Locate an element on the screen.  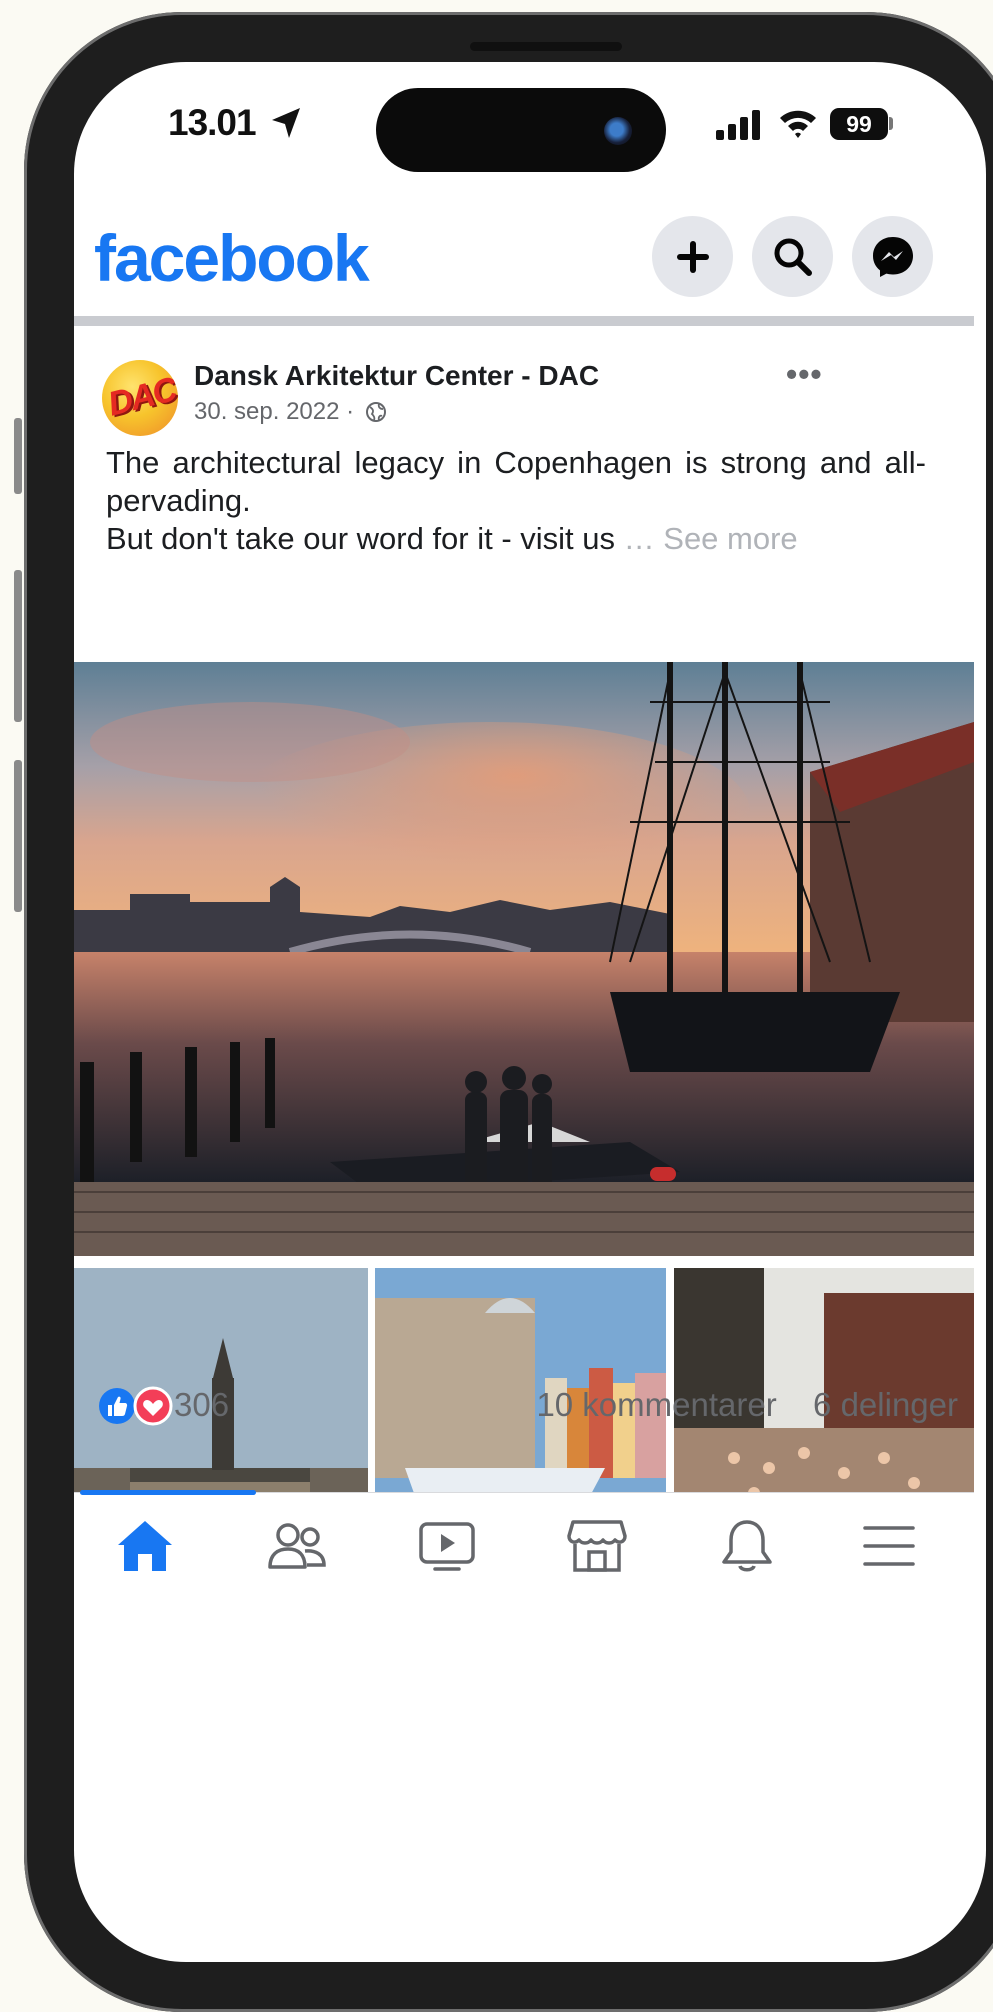
page-name: Dansk Arkitektur Center - DAC is located at coordinates (396, 376).